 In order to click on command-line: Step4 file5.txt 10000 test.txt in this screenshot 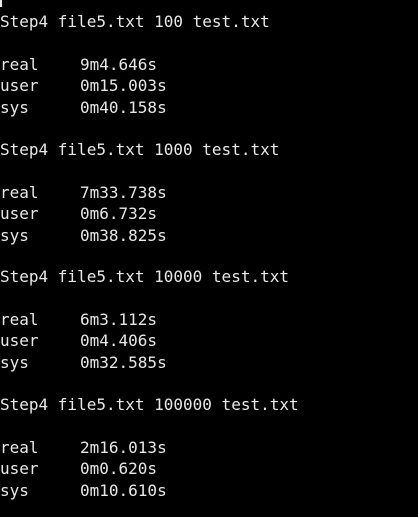, I will do `click(144, 276)`.